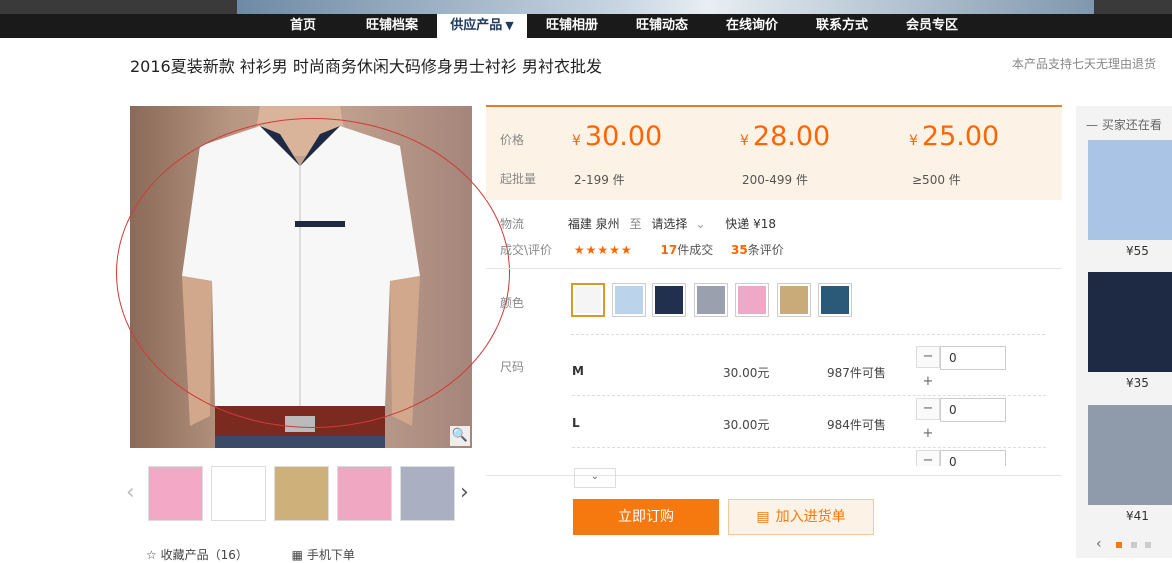 Image resolution: width=1172 pixels, height=563 pixels. I want to click on clipboard-icon: ▤, so click(763, 517).